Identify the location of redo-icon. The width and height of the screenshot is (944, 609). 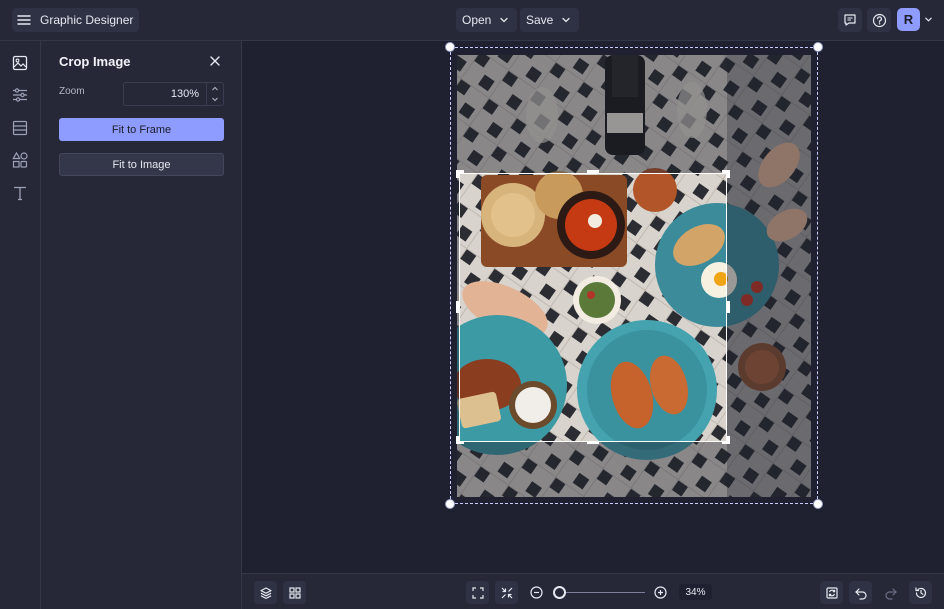
(891, 593).